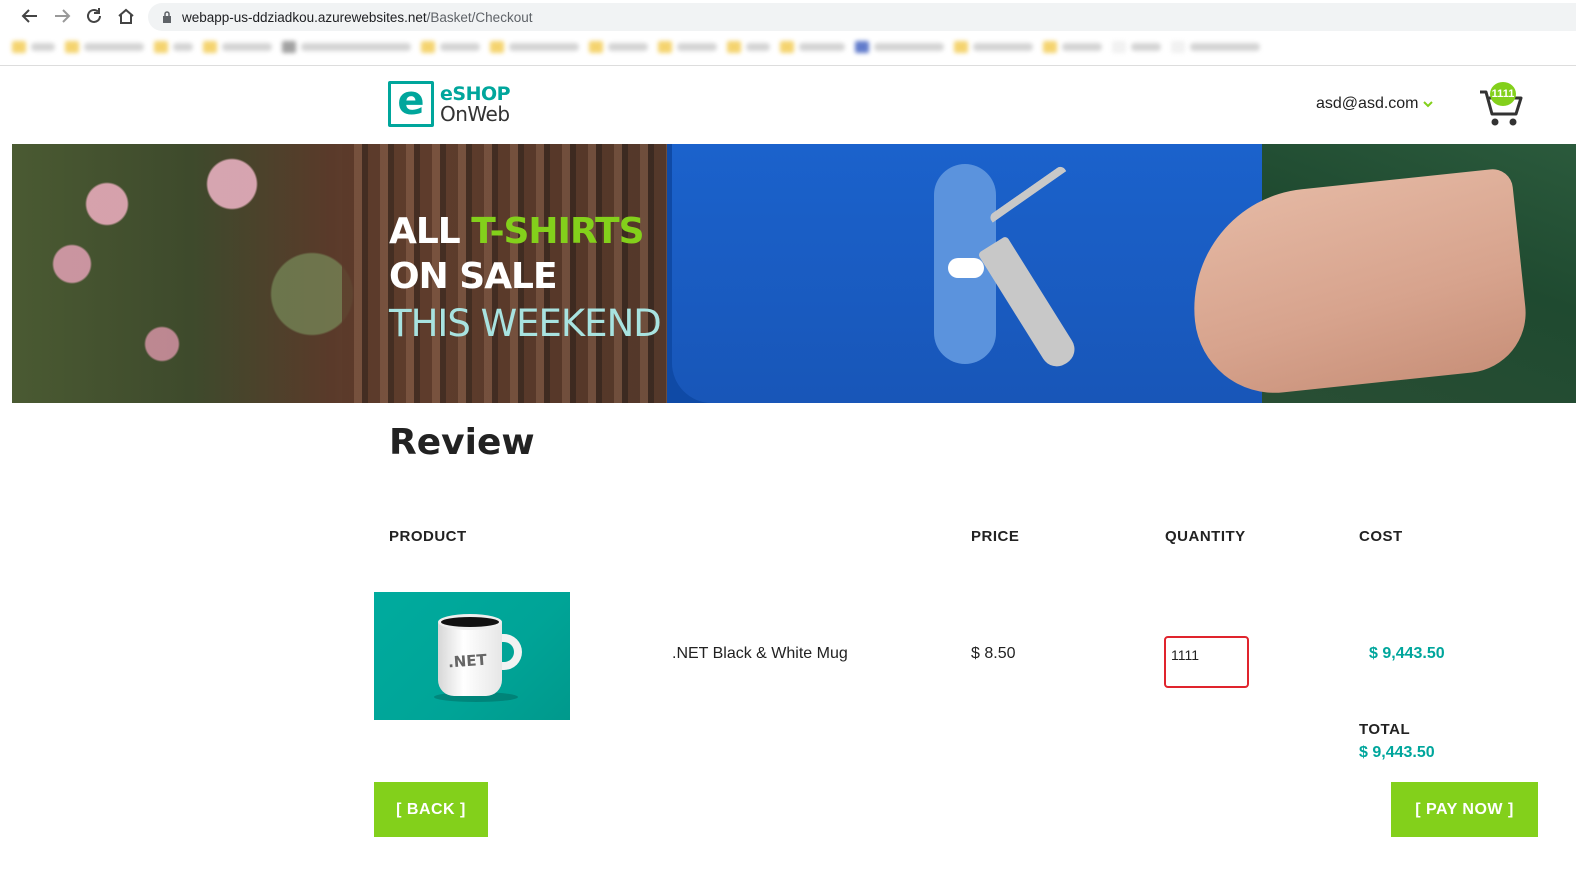  Describe the element at coordinates (167, 17) in the screenshot. I see `lock-icon` at that location.